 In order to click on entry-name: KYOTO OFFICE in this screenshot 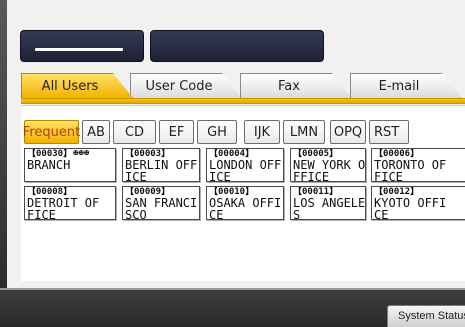, I will do `click(410, 208)`.